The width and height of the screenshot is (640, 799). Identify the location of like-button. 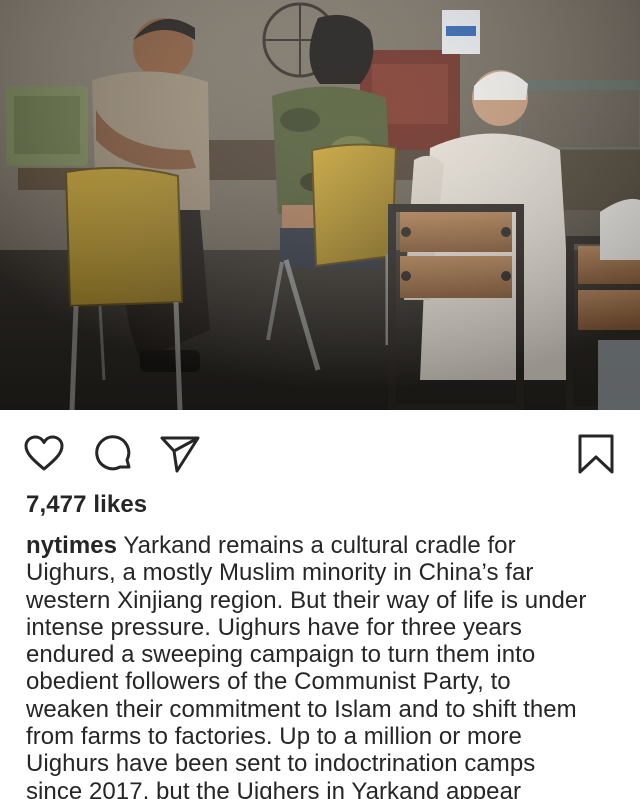
(44, 454).